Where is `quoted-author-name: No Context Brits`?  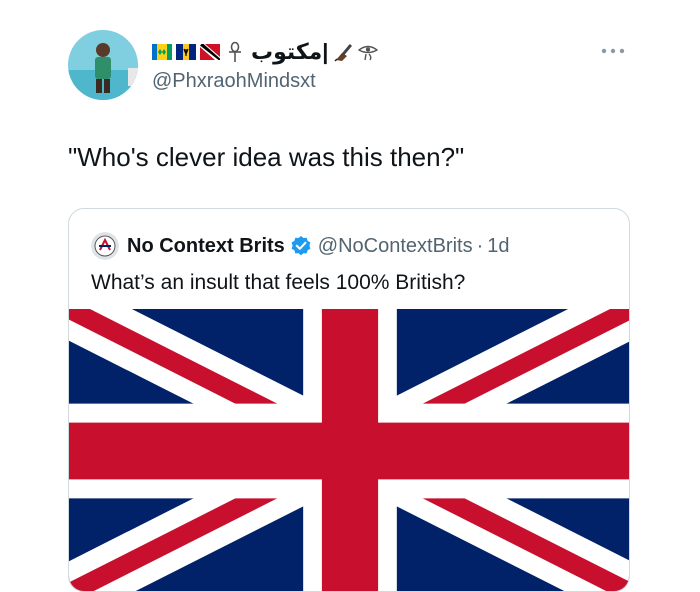 quoted-author-name: No Context Brits is located at coordinates (206, 246).